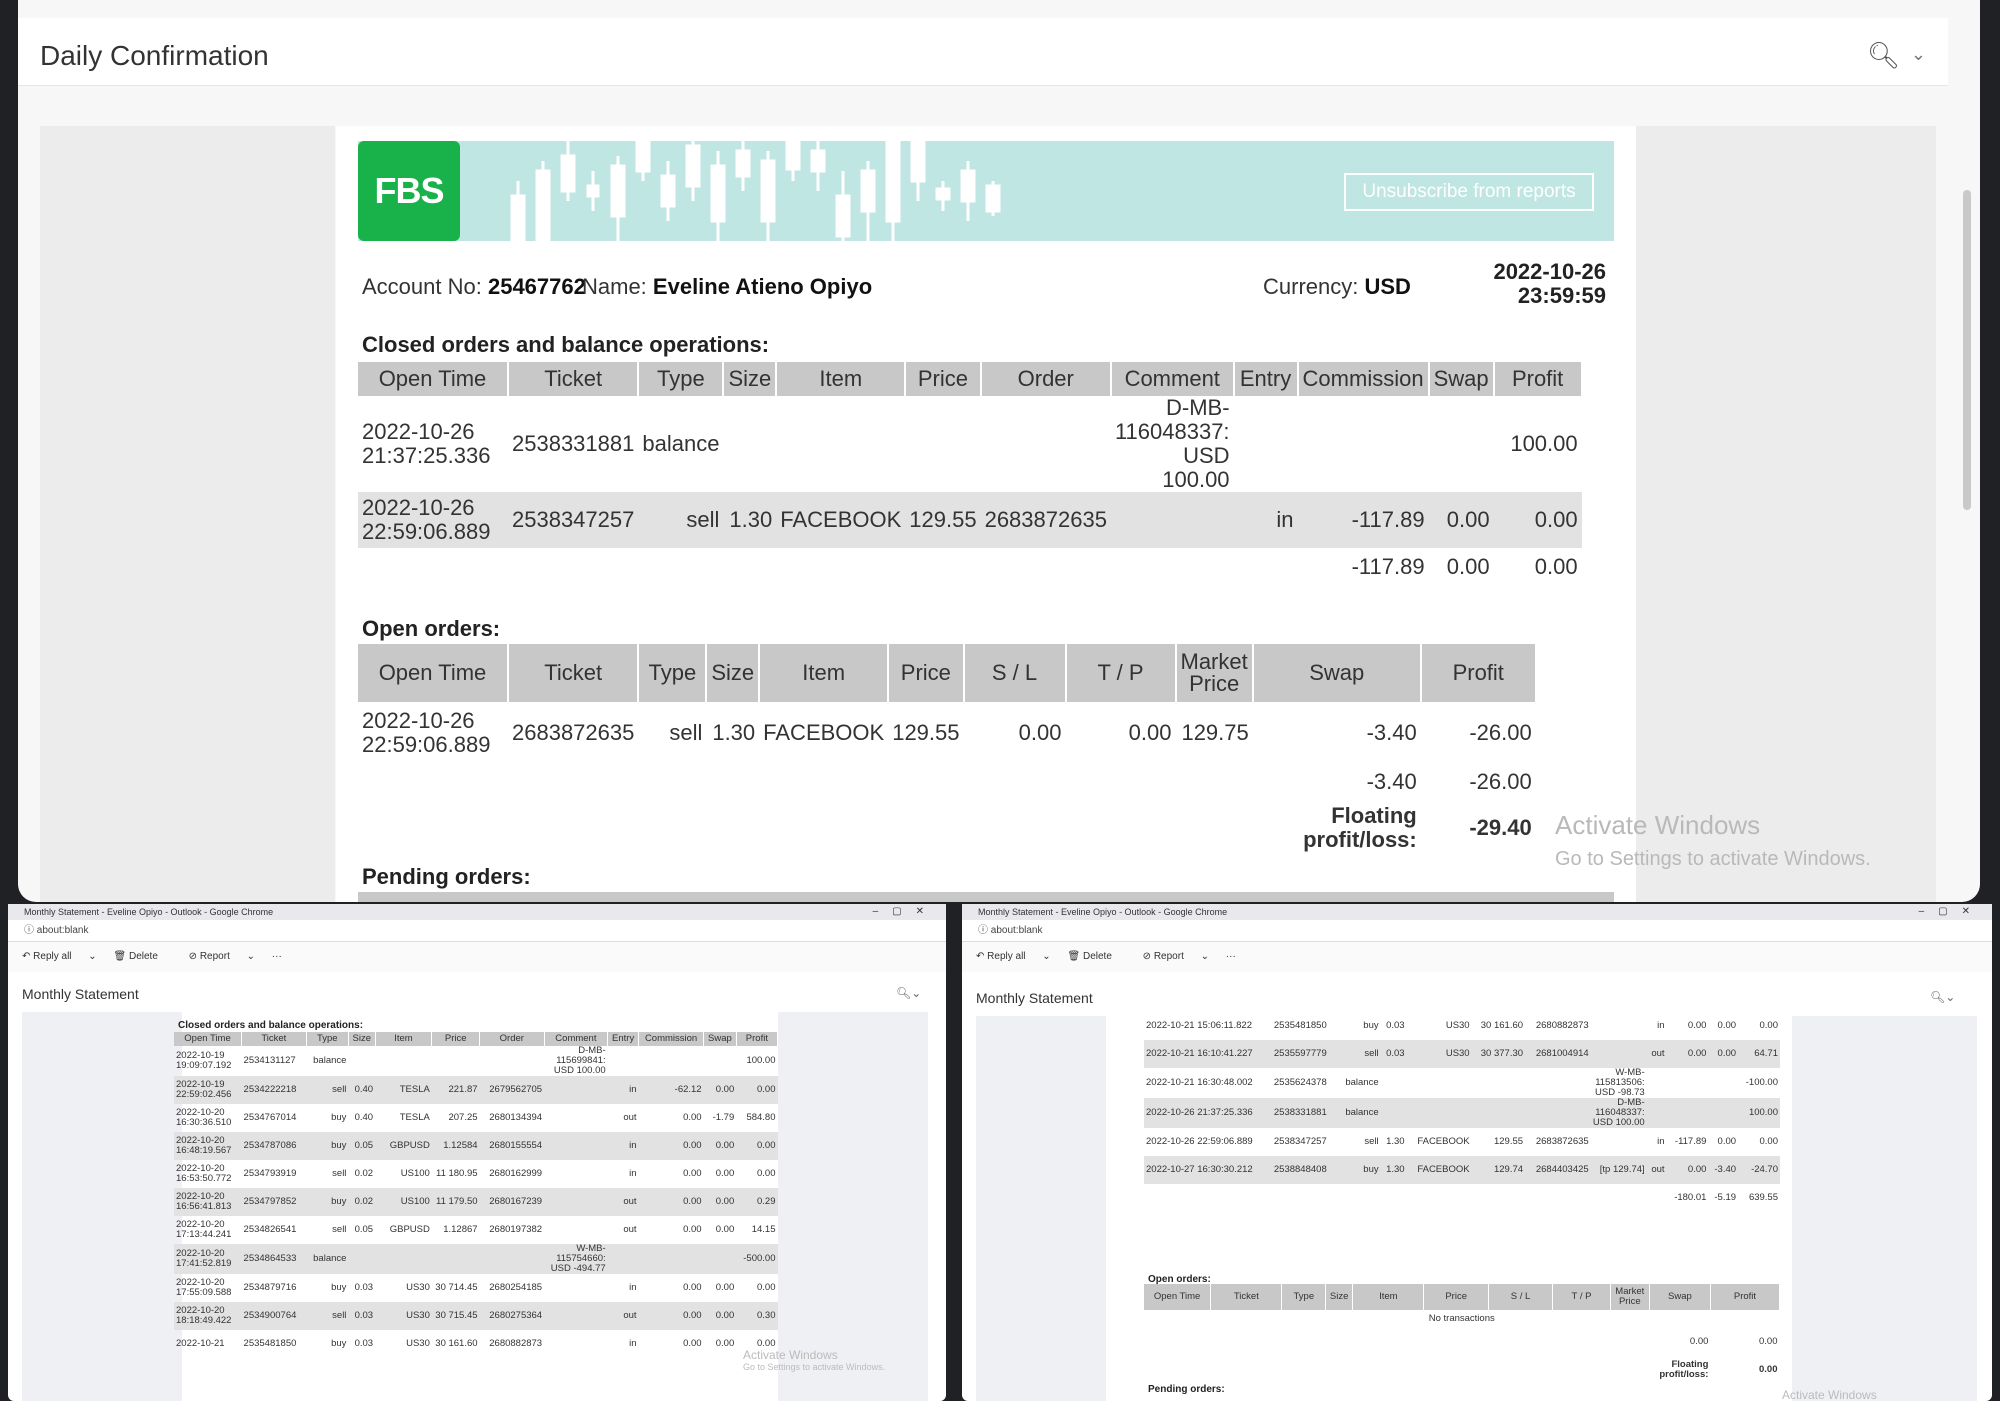 This screenshot has width=2000, height=1401. What do you see at coordinates (1967, 350) in the screenshot?
I see `scrollbar-thumb` at bounding box center [1967, 350].